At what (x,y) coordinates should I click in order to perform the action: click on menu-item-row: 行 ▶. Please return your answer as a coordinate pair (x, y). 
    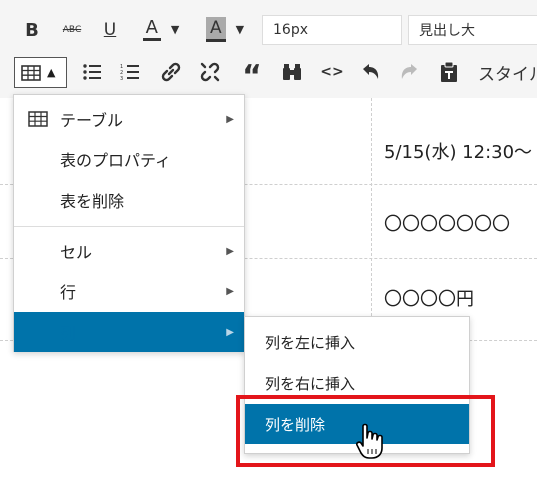
    Looking at the image, I should click on (129, 291).